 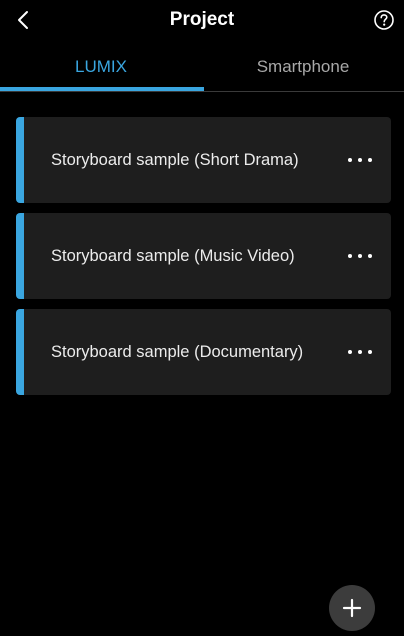 I want to click on project-card: Storyboard sample (Music Video), so click(x=203, y=256).